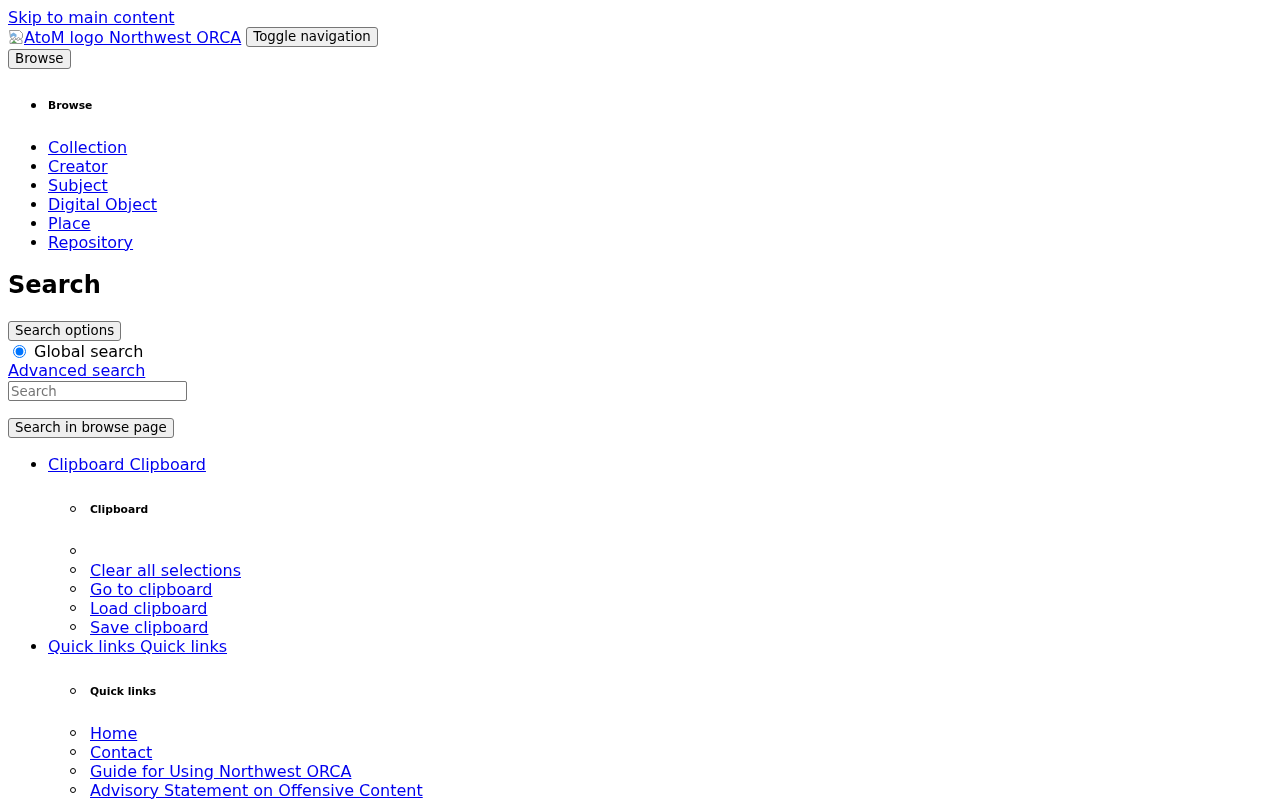 This screenshot has height=800, width=1280. I want to click on nav-link: Creator, so click(78, 166).